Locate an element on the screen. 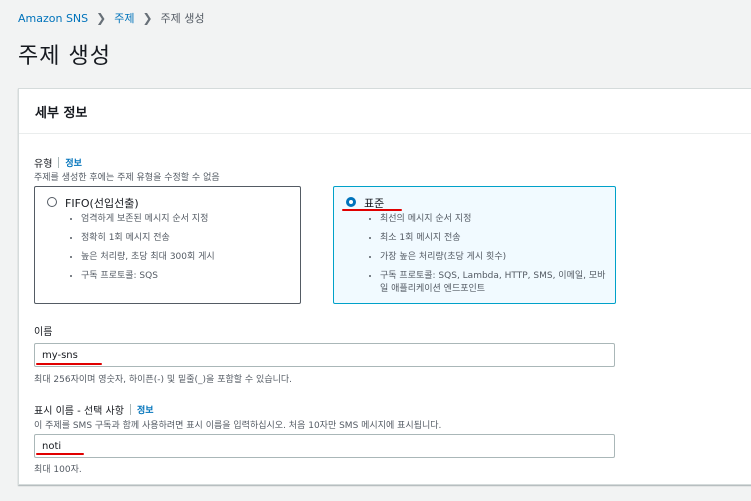  fifo-radio is located at coordinates (52, 202).